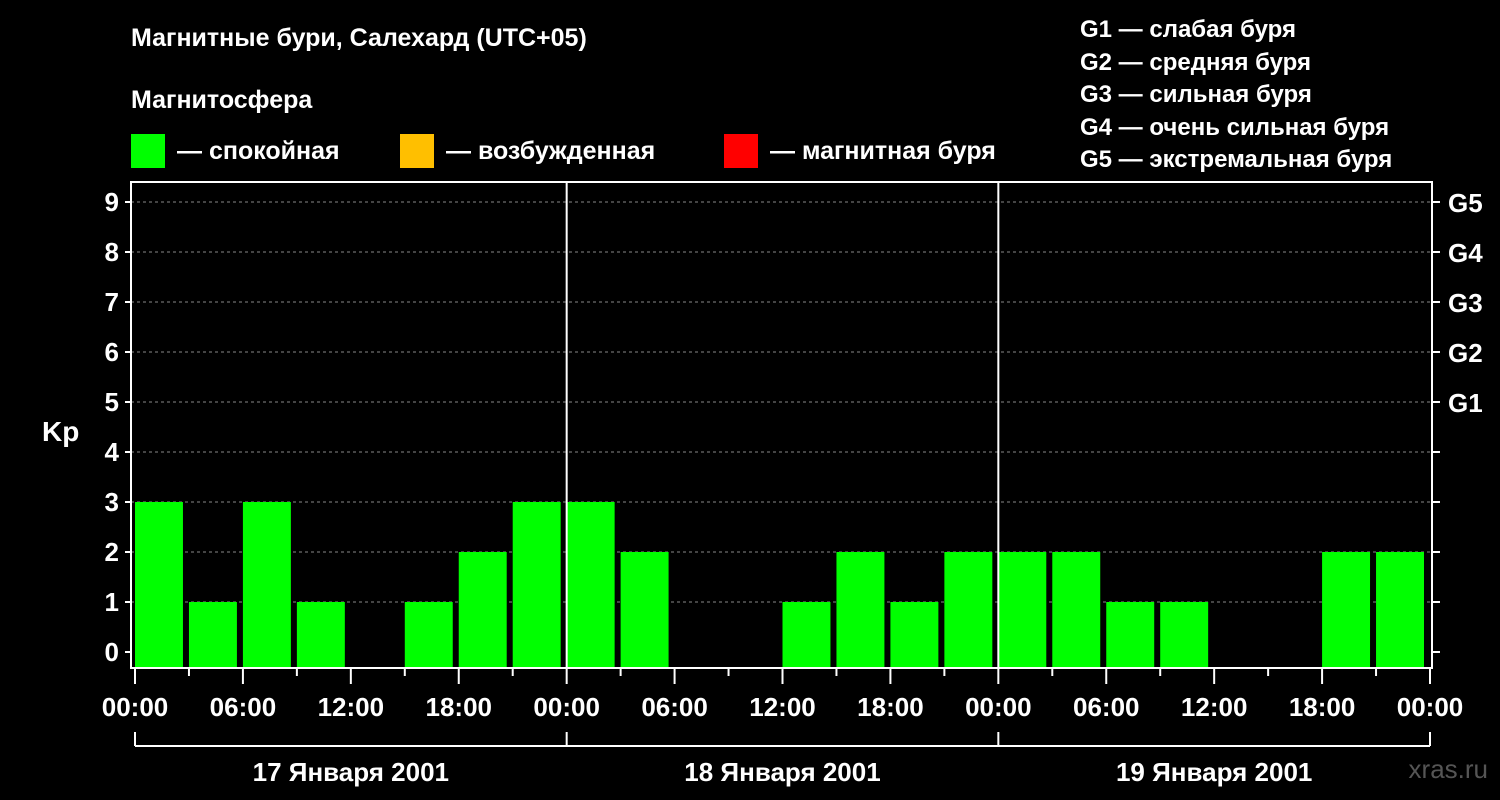 This screenshot has height=800, width=1500. Describe the element at coordinates (112, 552) in the screenshot. I see `y-tick-label: 2` at that location.